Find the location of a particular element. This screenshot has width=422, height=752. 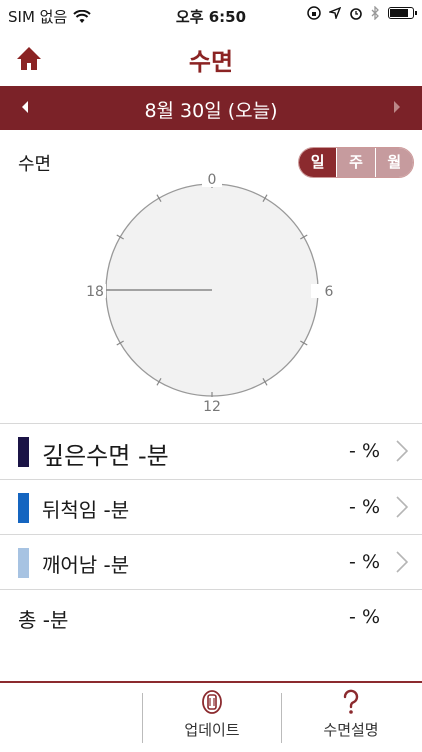

total-label: 총 -분 is located at coordinates (43, 620).